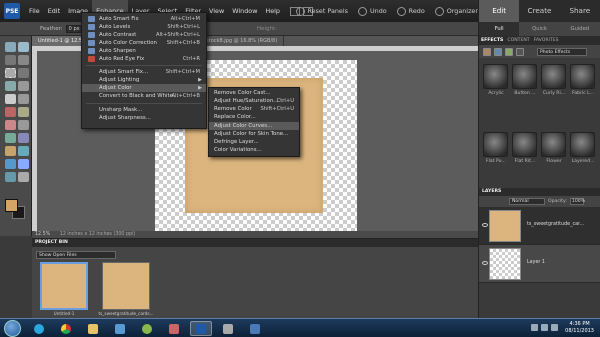  I want to click on menu-item-auto-red-eye-fix: Auto Red Eye Fix Ctrl+R, so click(144, 59).